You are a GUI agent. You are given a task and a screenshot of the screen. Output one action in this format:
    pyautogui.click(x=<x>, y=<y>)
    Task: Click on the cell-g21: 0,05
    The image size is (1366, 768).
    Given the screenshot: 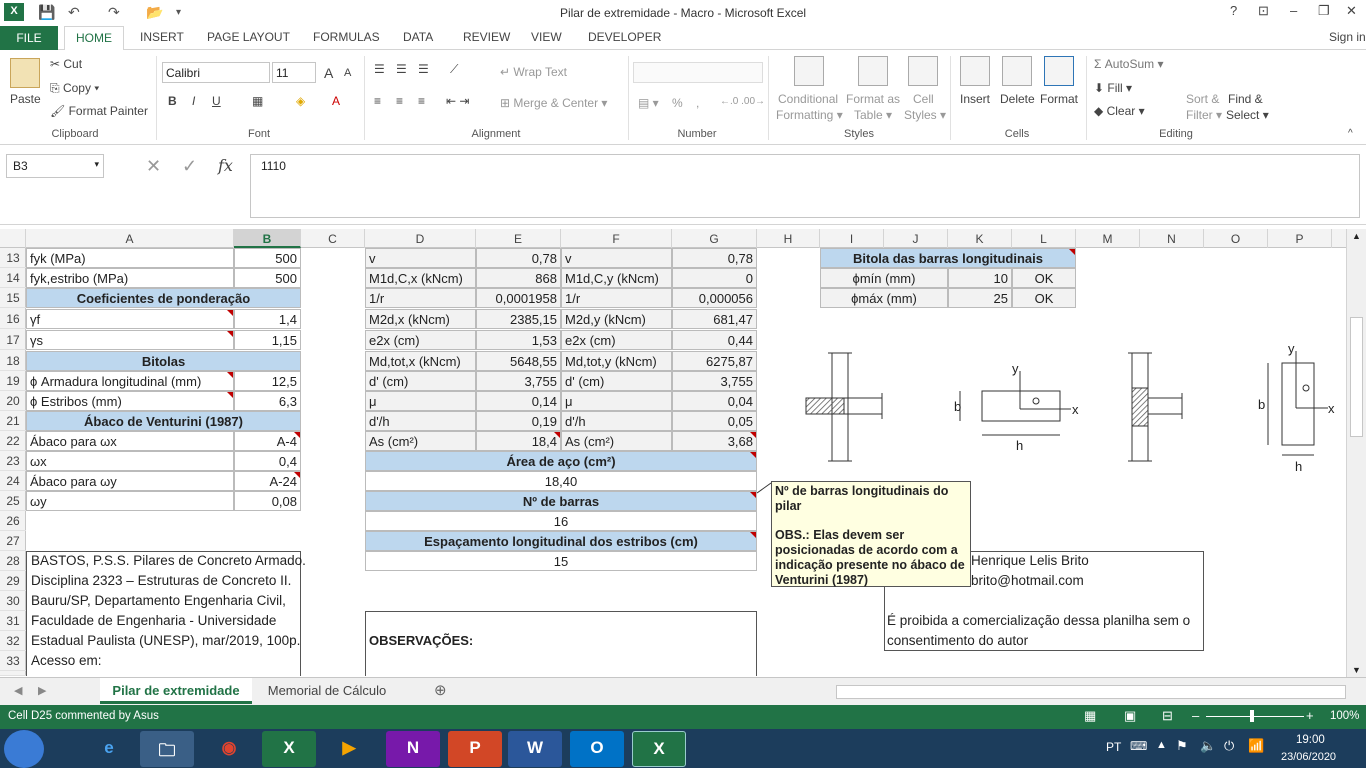 What is the action you would take?
    pyautogui.click(x=714, y=421)
    